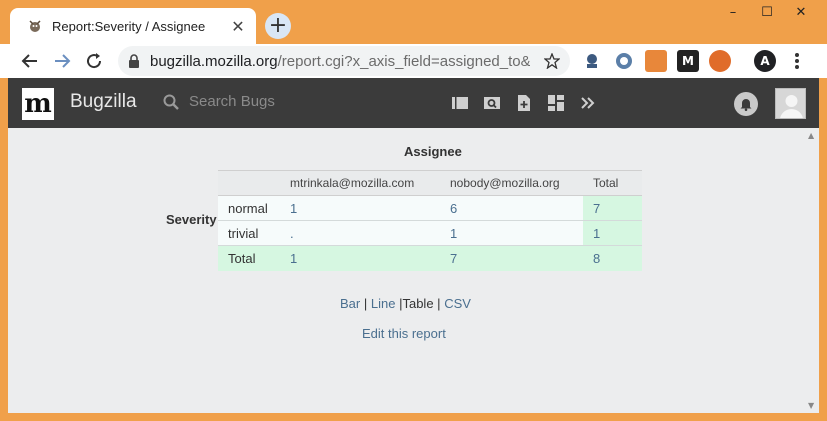 The width and height of the screenshot is (827, 421). I want to click on row-header: trivial, so click(249, 233).